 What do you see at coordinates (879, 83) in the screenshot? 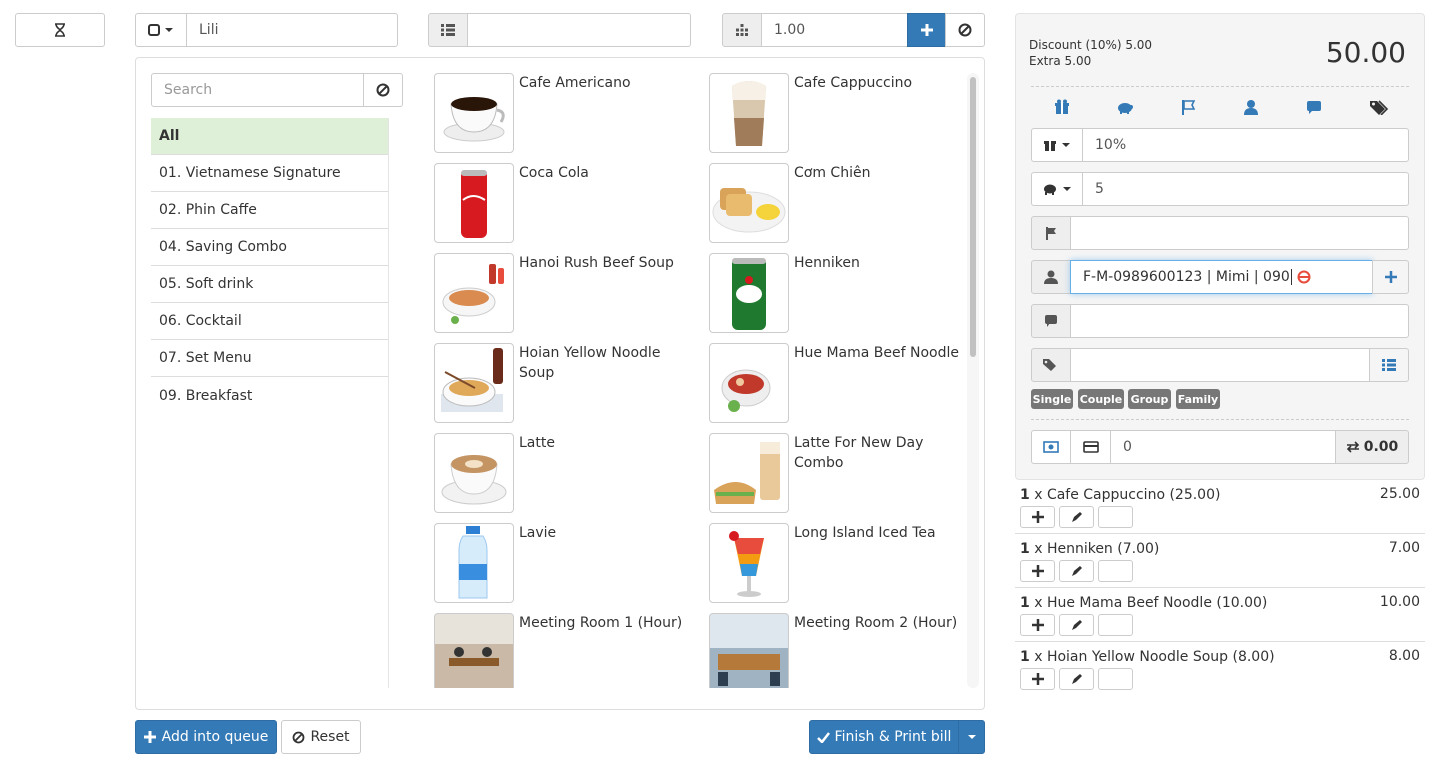
I see `product-name: Cafe Cappuccino` at bounding box center [879, 83].